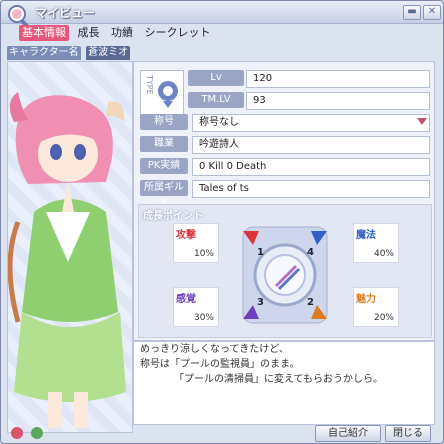 The width and height of the screenshot is (444, 444). I want to click on stat-charm-name: 魅力, so click(366, 299).